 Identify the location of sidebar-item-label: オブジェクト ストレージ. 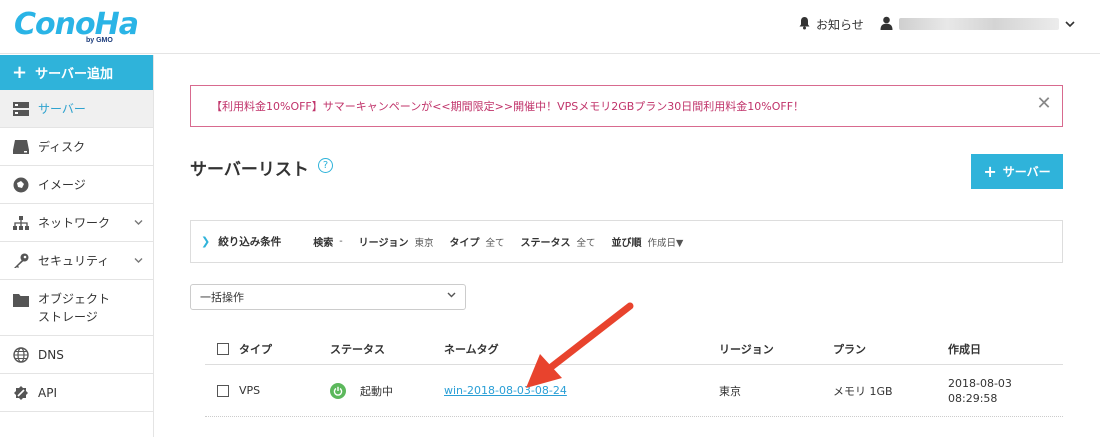
(74, 308).